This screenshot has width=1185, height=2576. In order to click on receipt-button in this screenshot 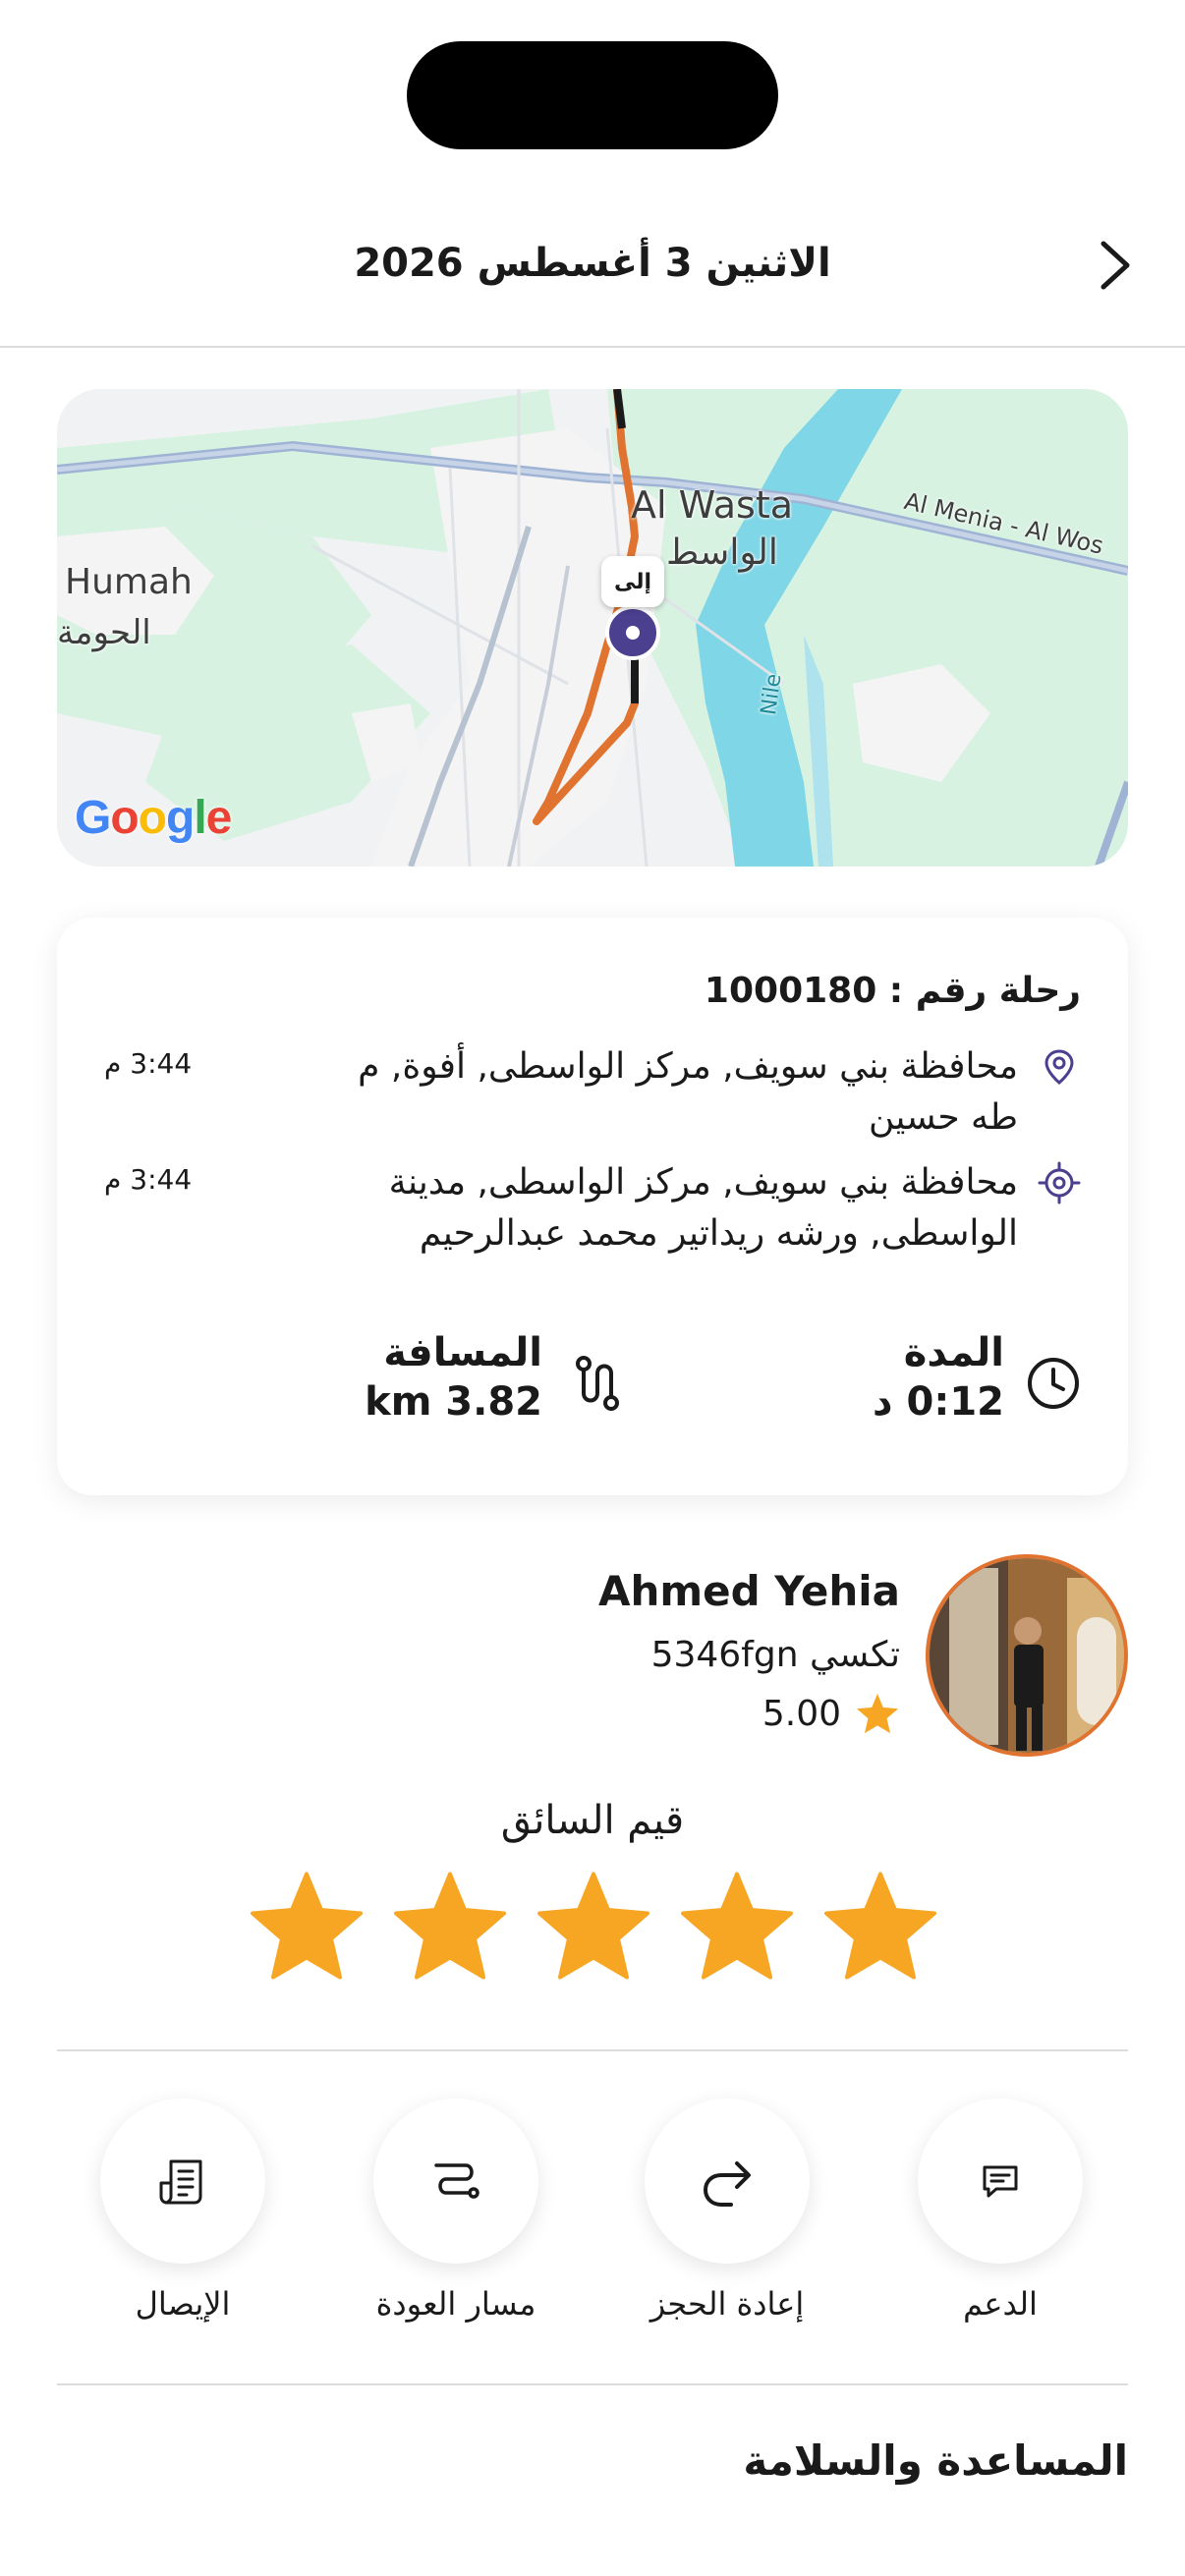, I will do `click(183, 2181)`.